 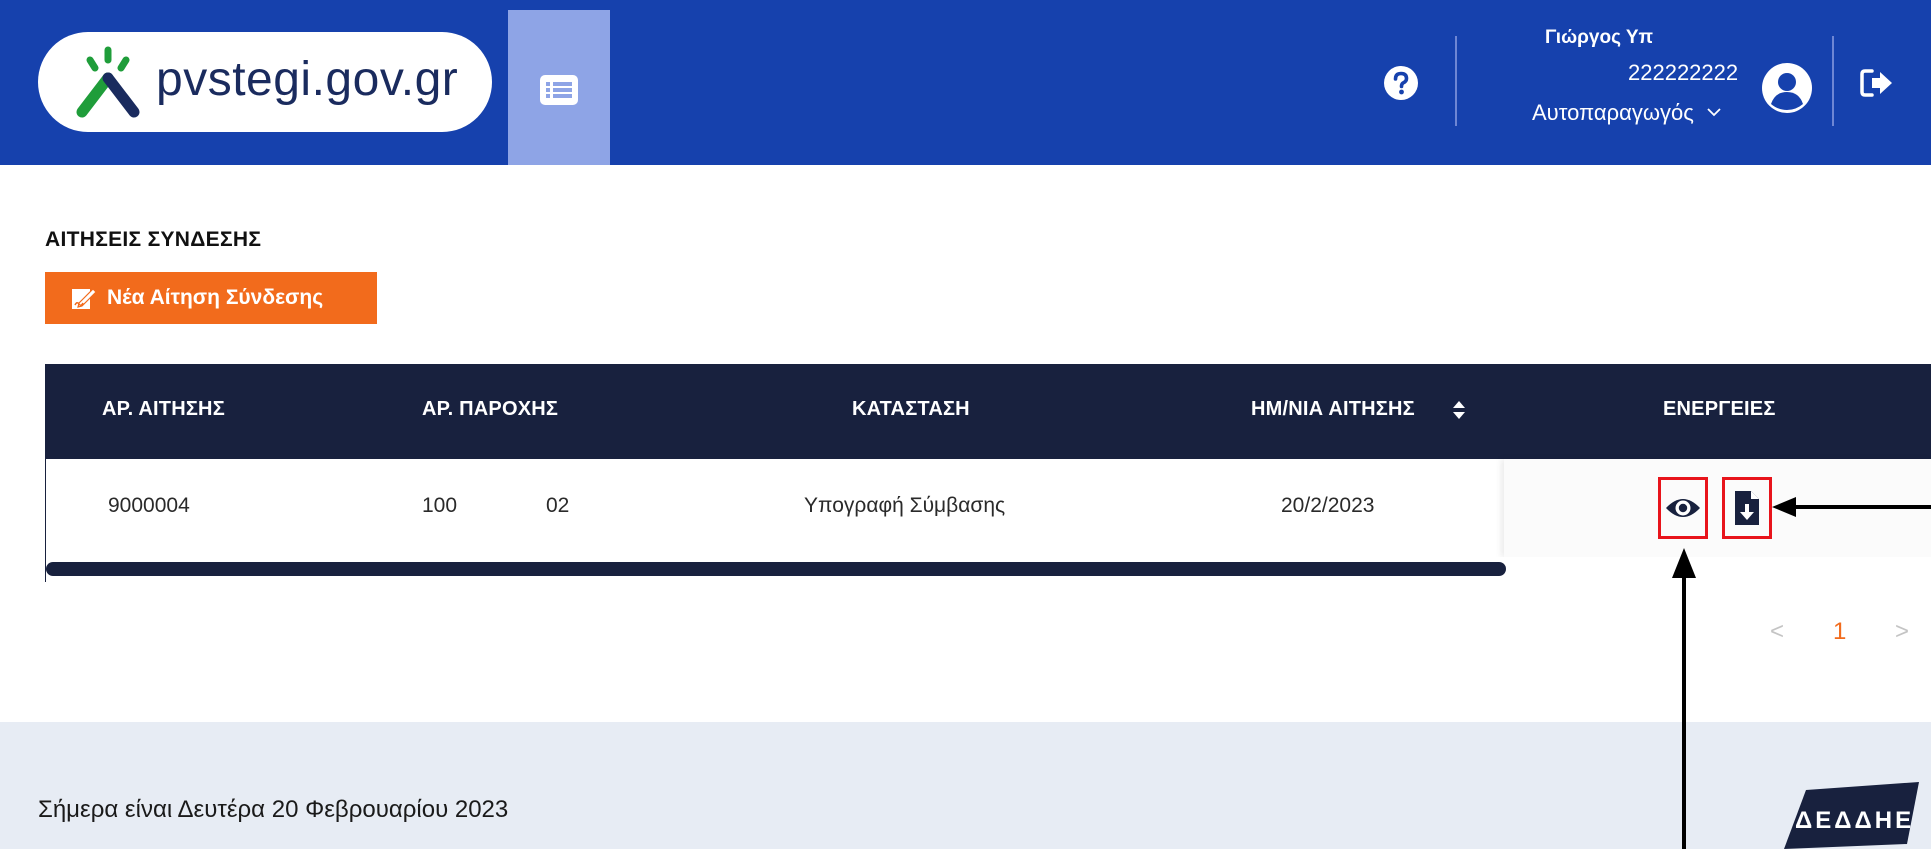 I want to click on annotation-arrowhead-left, so click(x=1784, y=507).